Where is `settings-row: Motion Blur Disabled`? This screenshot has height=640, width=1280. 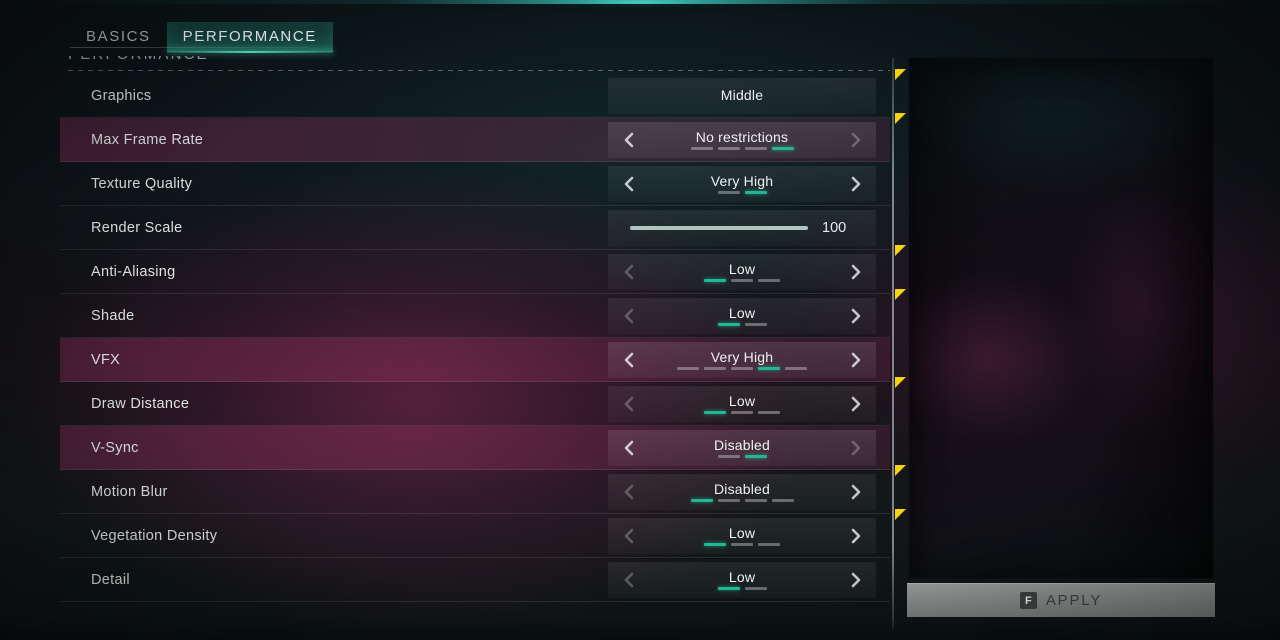 settings-row: Motion Blur Disabled is located at coordinates (483, 489).